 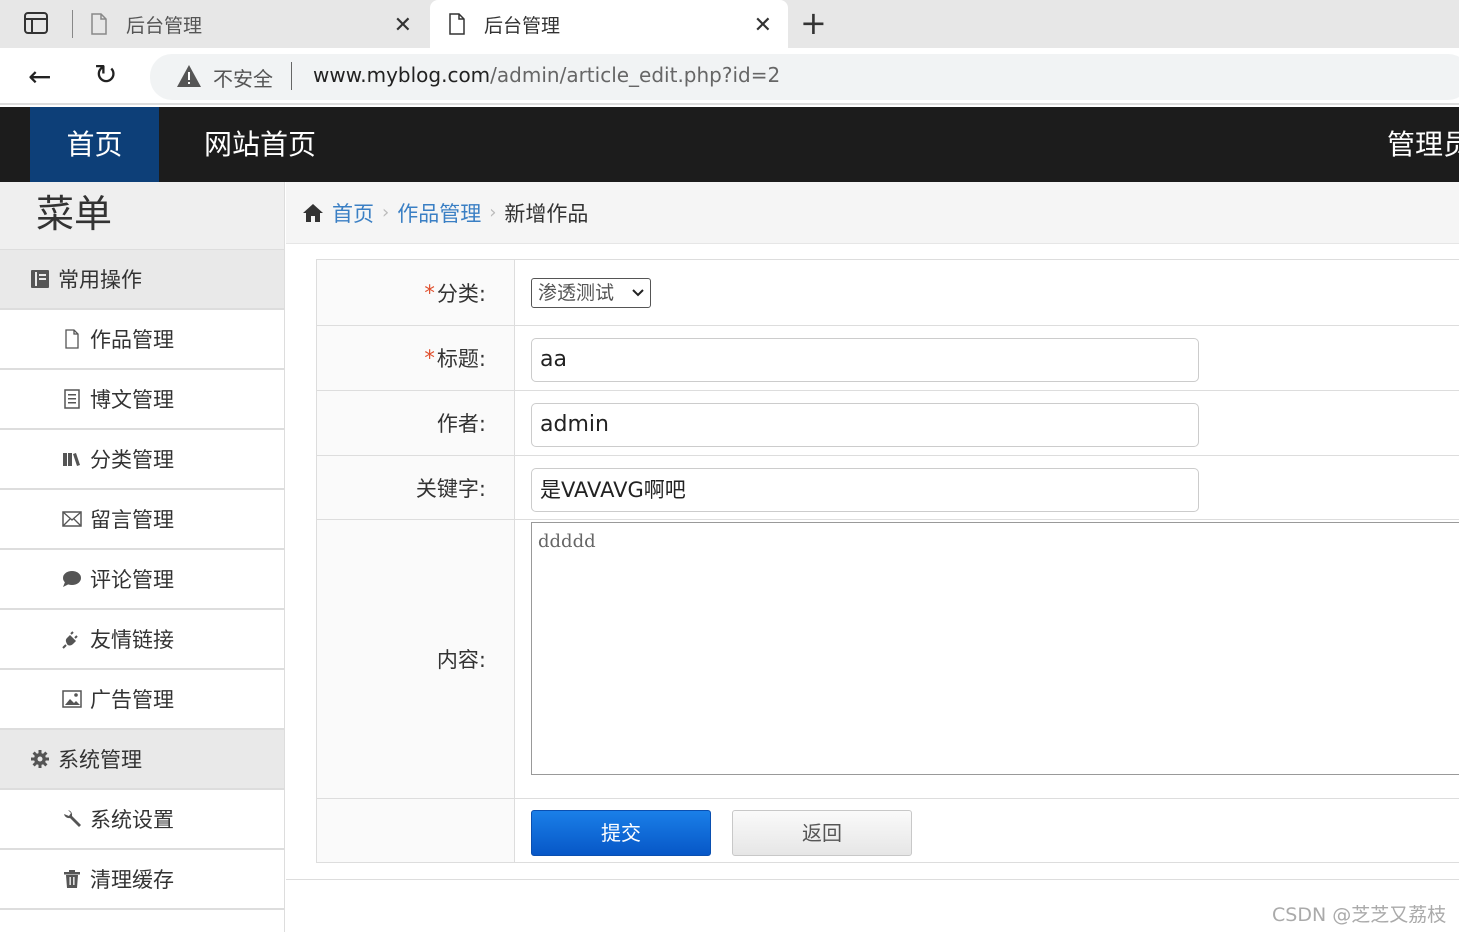 What do you see at coordinates (100, 280) in the screenshot?
I see `sidebar-group-label: 常用操作` at bounding box center [100, 280].